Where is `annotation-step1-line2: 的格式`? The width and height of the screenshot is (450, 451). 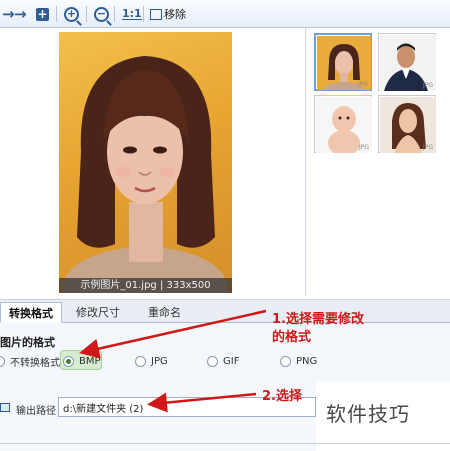 annotation-step1-line2: 的格式 is located at coordinates (292, 337).